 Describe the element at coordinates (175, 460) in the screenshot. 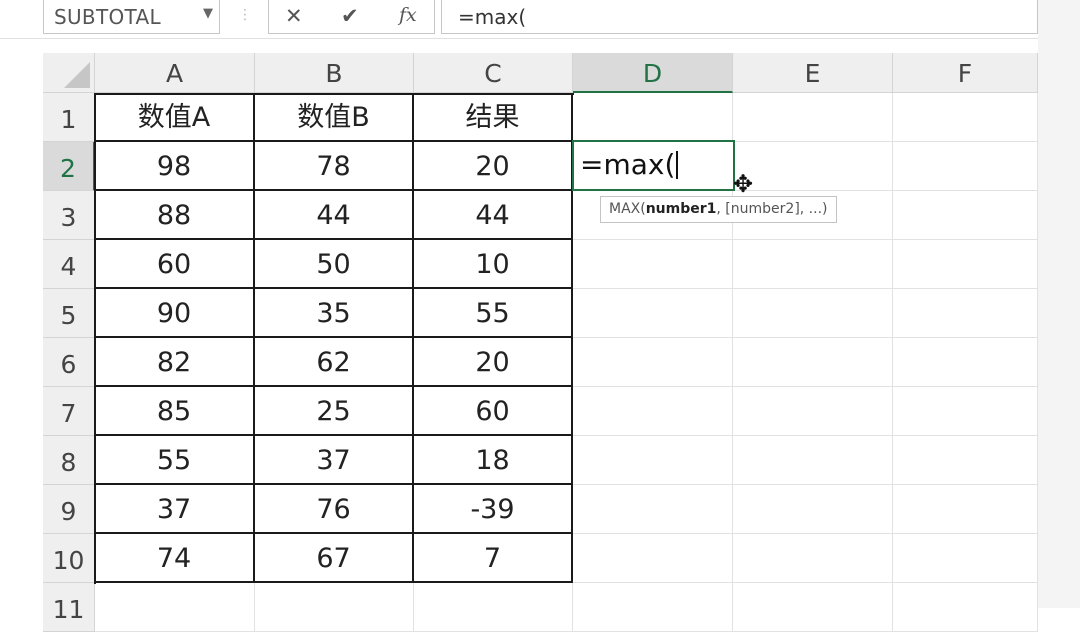

I see `cell-a8: 55` at that location.